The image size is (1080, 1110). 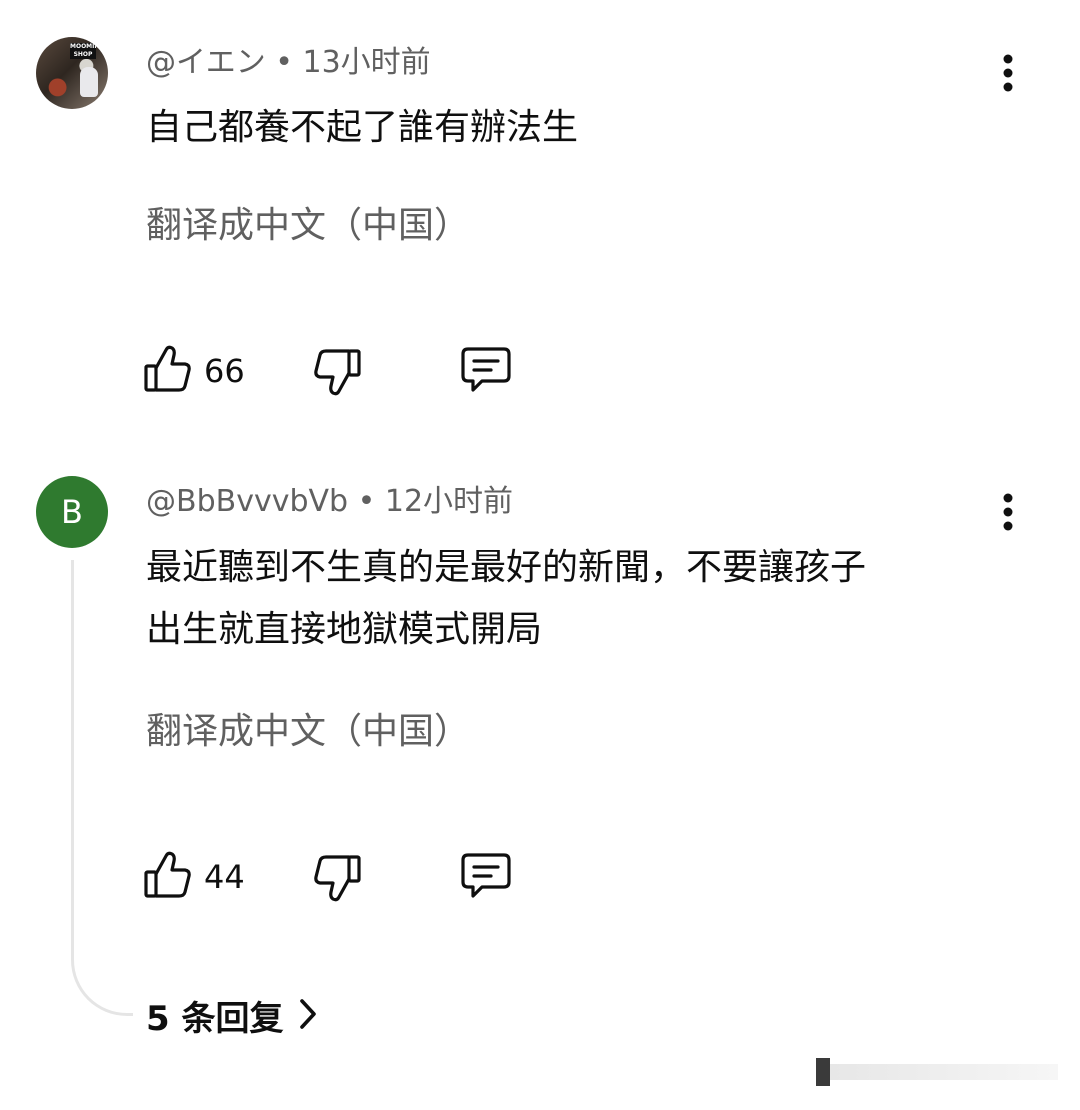 What do you see at coordinates (576, 599) in the screenshot?
I see `comment-text: 最近聽到不生真的是最好的新聞，不要讓孩子 出生就直接地獄模式開局` at bounding box center [576, 599].